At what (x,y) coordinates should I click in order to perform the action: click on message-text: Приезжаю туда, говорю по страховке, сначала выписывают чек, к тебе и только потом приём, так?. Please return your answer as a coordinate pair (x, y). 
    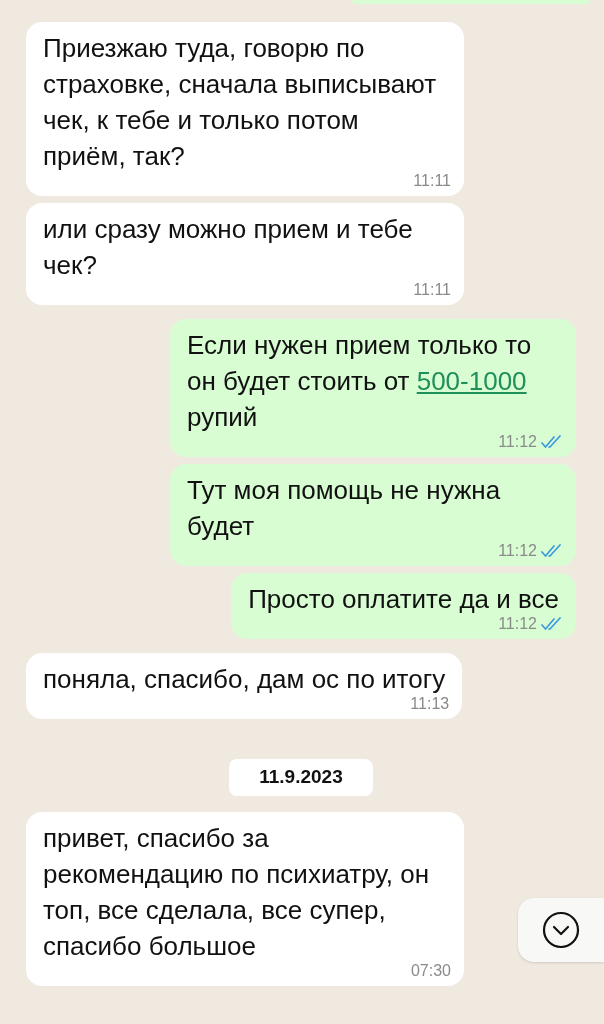
    Looking at the image, I should click on (240, 102).